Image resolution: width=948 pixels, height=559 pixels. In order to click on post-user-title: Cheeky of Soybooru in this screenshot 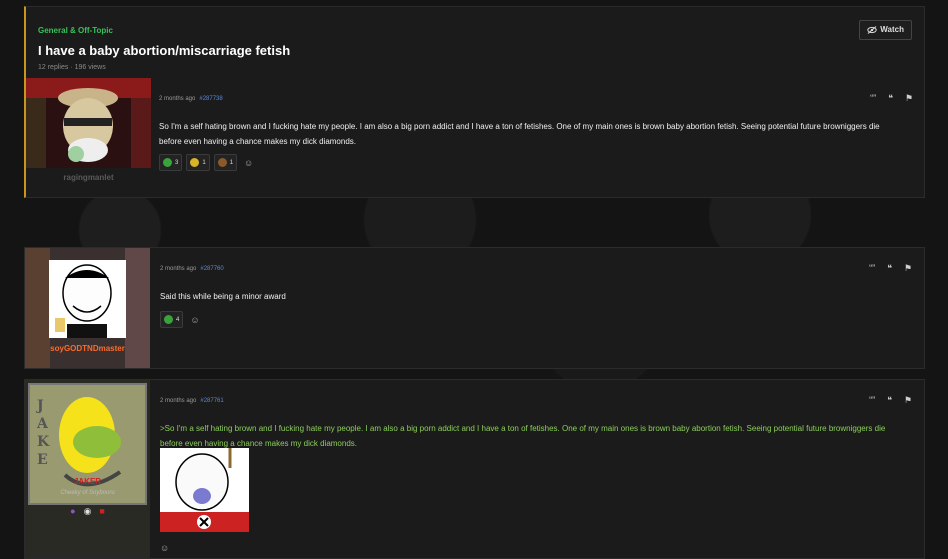, I will do `click(87, 493)`.